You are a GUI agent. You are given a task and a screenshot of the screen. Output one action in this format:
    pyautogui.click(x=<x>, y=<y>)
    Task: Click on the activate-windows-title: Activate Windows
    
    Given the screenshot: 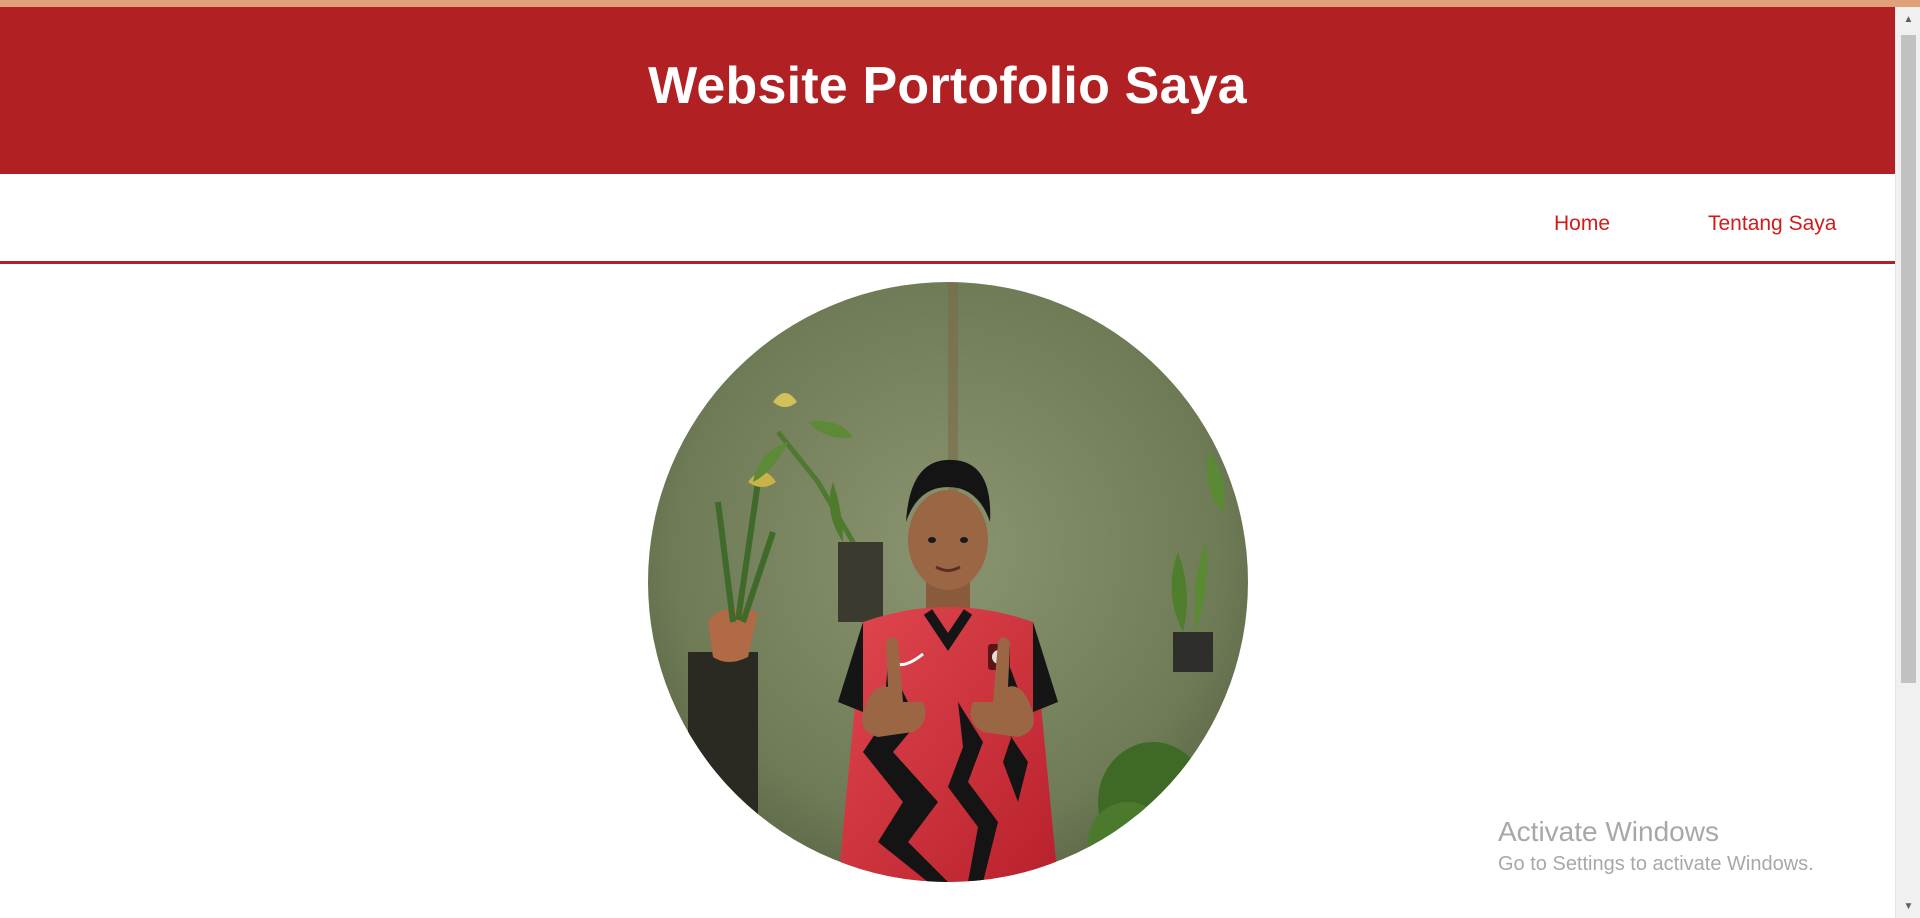 What is the action you would take?
    pyautogui.click(x=1608, y=831)
    